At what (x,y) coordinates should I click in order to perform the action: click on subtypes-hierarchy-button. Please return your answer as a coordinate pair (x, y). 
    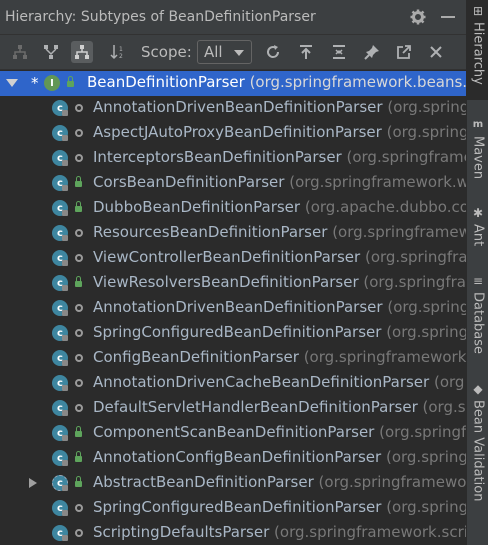
    Looking at the image, I should click on (82, 52).